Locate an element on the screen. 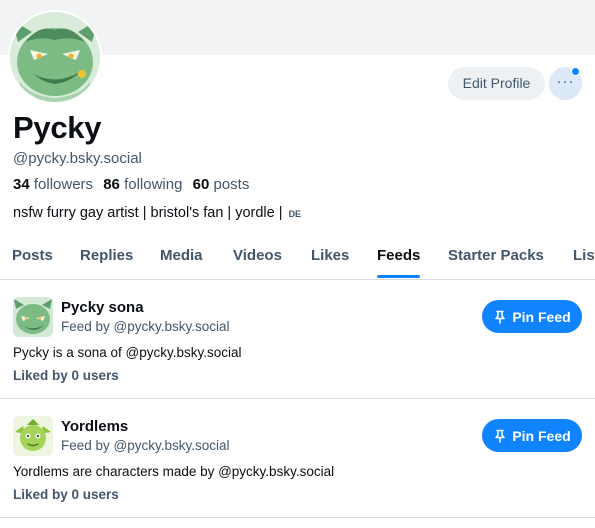  notification-dot is located at coordinates (575, 71).